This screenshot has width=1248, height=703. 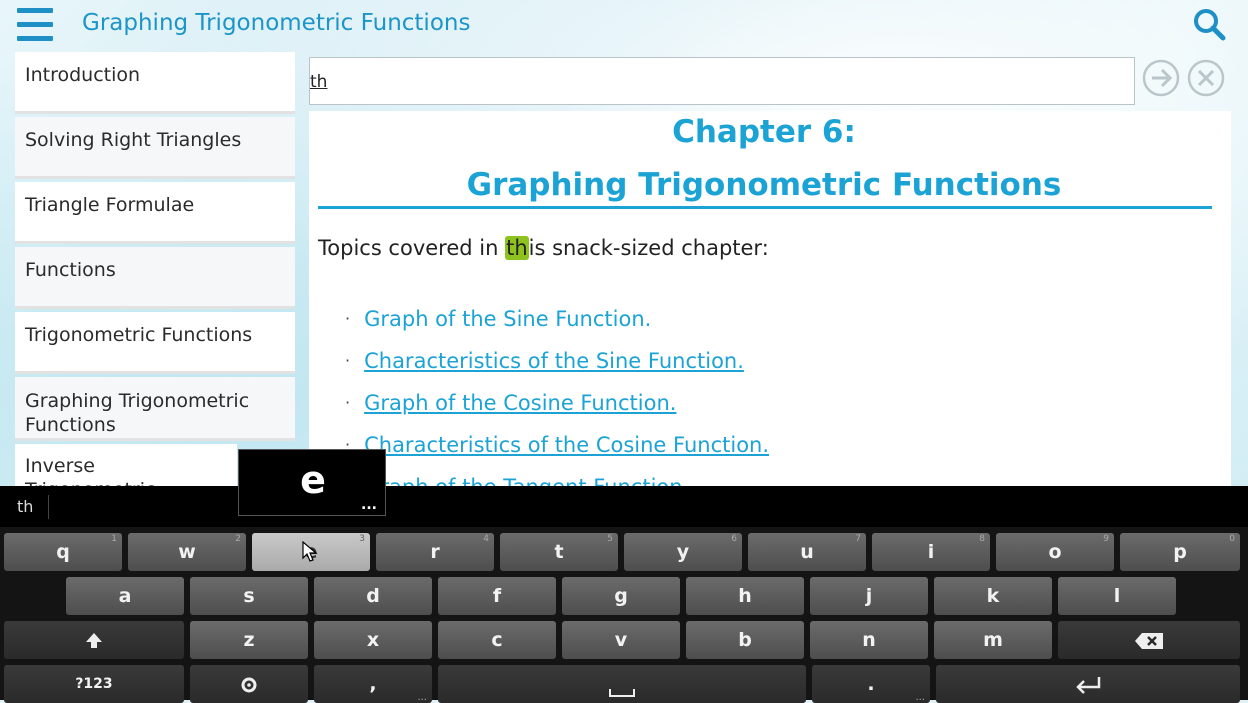 I want to click on key-a: a, so click(x=125, y=596).